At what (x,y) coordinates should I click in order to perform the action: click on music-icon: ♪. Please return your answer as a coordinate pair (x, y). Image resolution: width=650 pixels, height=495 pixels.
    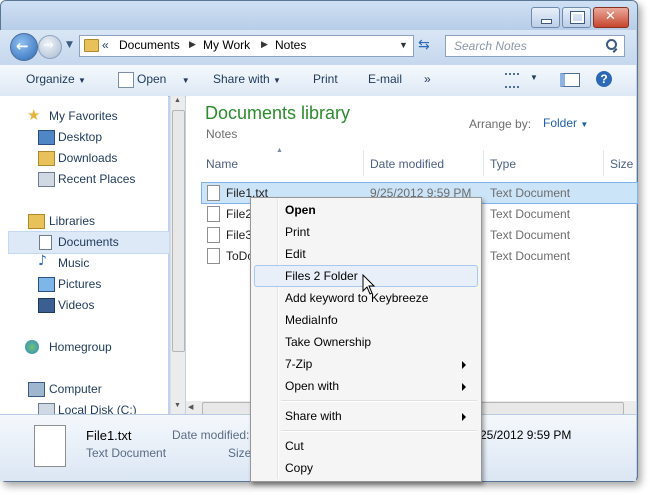
    Looking at the image, I should click on (42, 261).